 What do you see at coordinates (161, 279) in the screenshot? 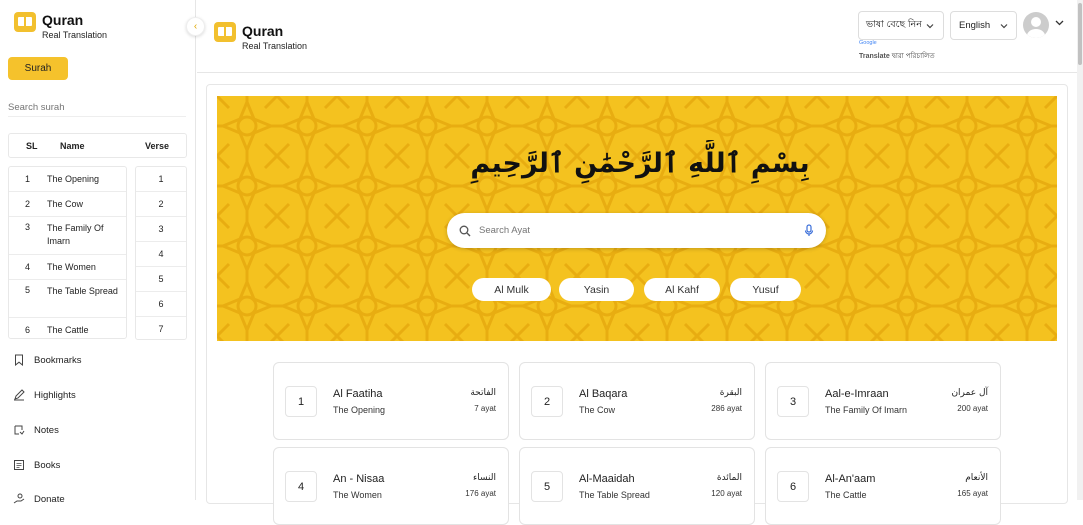
I see `verse-item: 5` at bounding box center [161, 279].